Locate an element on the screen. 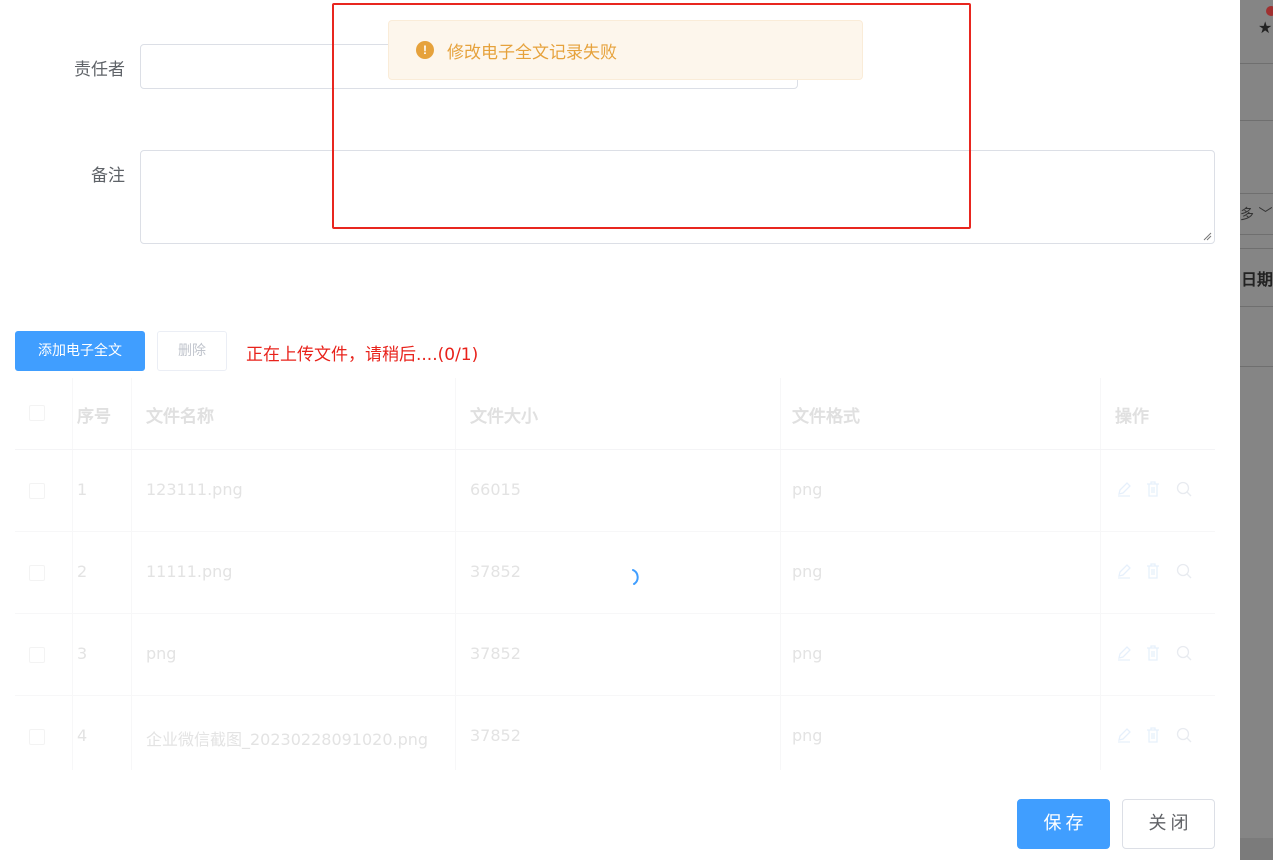 This screenshot has height=860, width=1273. cell-filesize: 66015 is located at coordinates (495, 489).